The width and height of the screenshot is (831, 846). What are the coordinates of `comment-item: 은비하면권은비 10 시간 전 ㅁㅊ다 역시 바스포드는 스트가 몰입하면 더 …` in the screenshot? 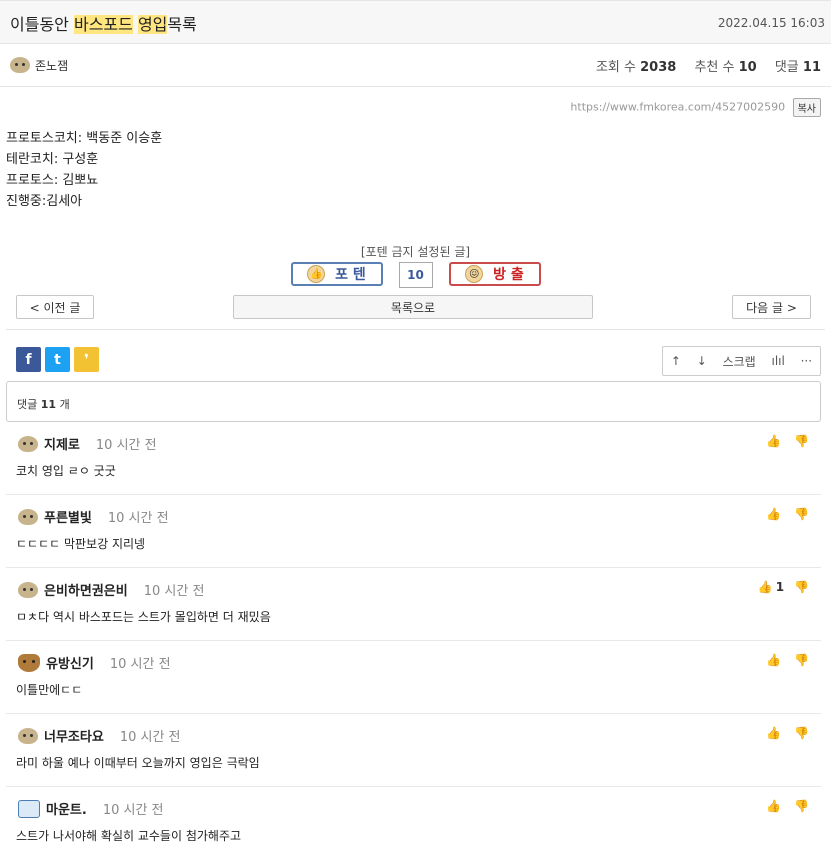 It's located at (413, 604).